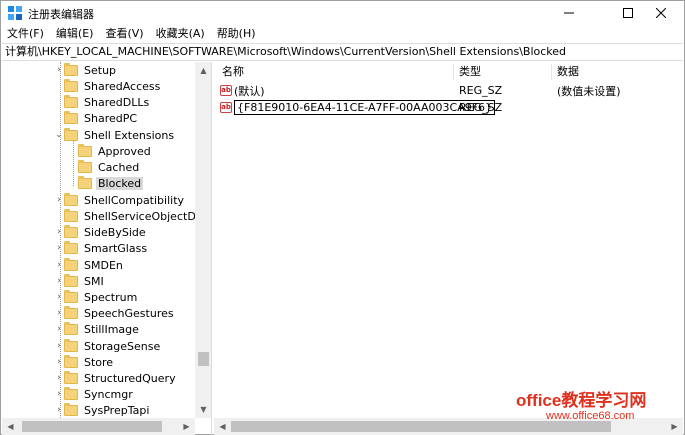 Image resolution: width=685 pixels, height=435 pixels. Describe the element at coordinates (186, 426) in the screenshot. I see `scroll-right-arrow-icon: ▶` at that location.